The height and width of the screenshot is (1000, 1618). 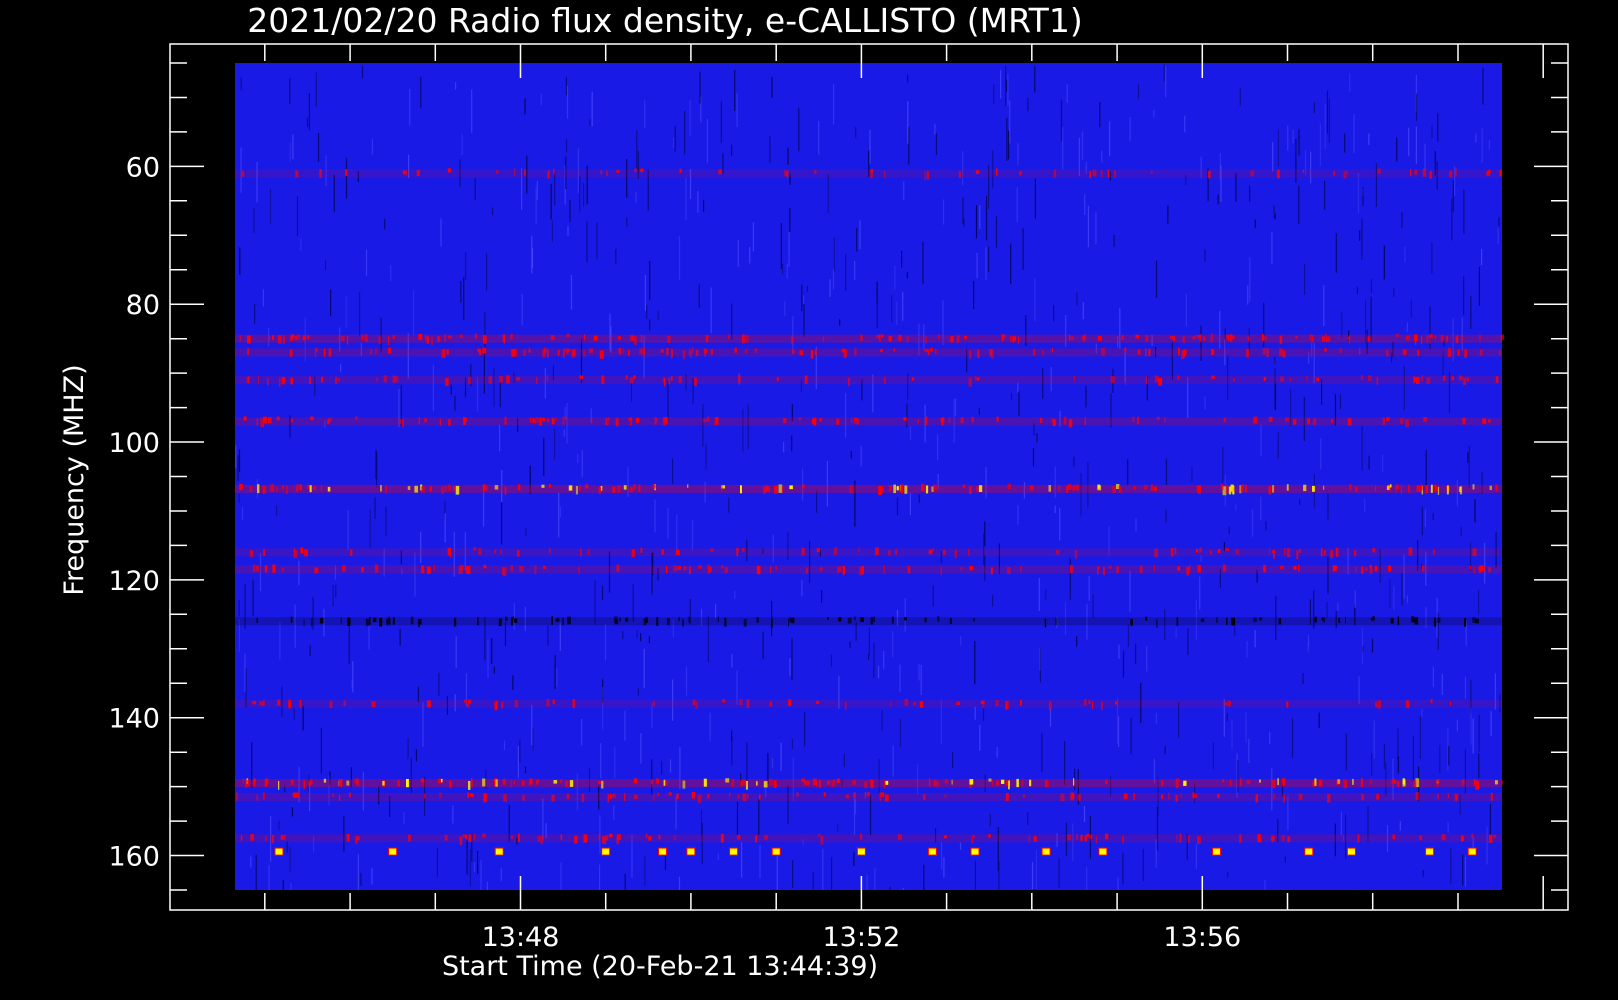 I want to click on y-tick-label: 160, so click(x=134, y=857).